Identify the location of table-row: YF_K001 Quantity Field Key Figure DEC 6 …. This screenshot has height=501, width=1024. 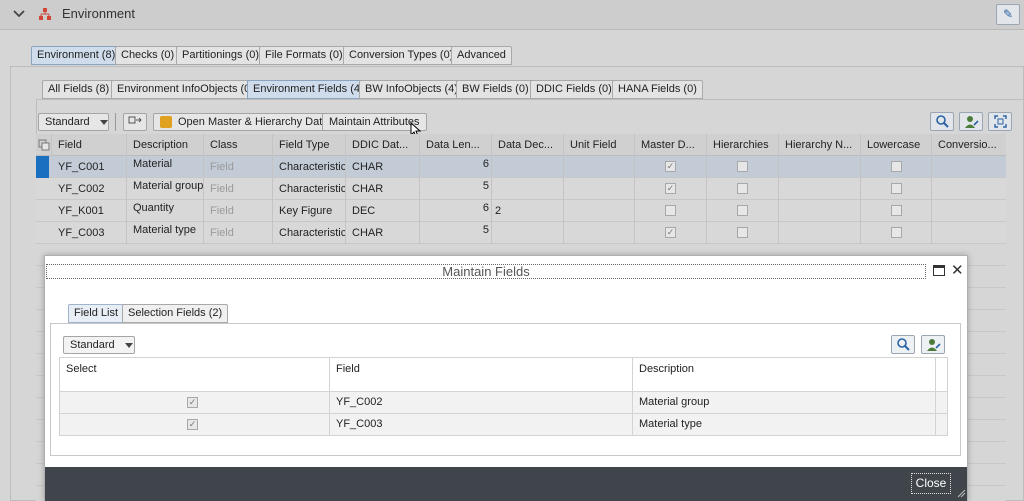
(521, 211).